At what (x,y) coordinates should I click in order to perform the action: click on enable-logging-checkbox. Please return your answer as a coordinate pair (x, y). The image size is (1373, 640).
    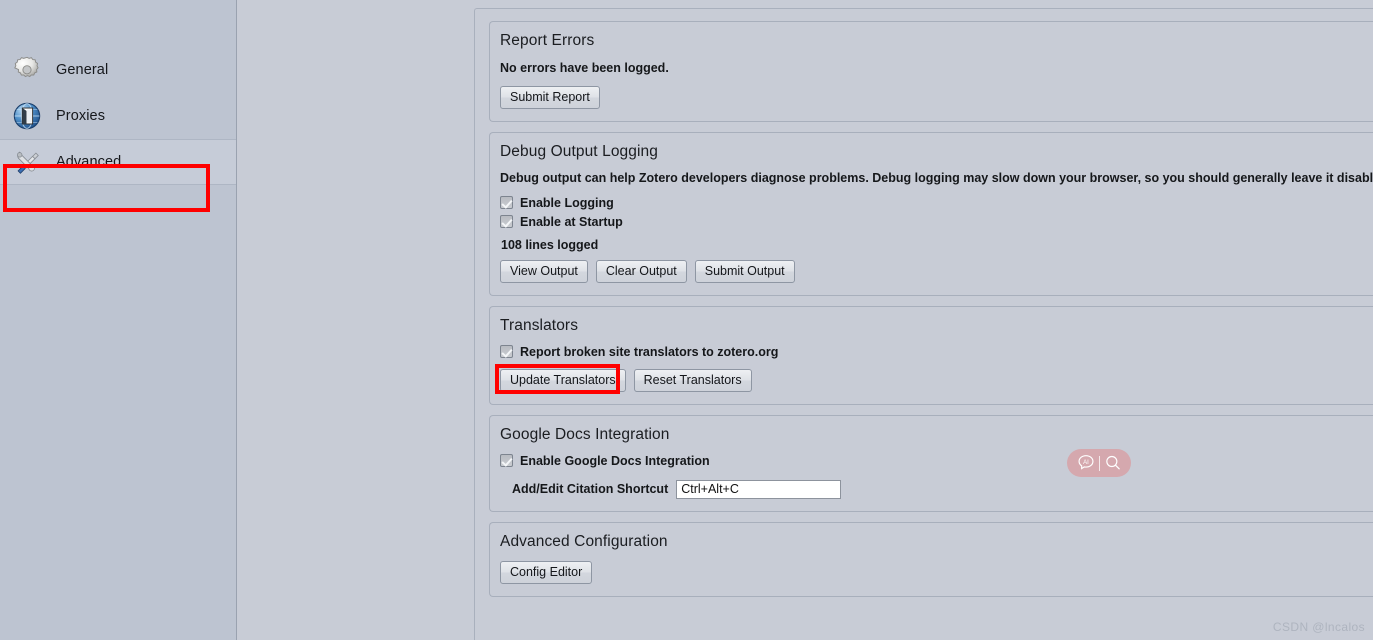
    Looking at the image, I should click on (506, 203).